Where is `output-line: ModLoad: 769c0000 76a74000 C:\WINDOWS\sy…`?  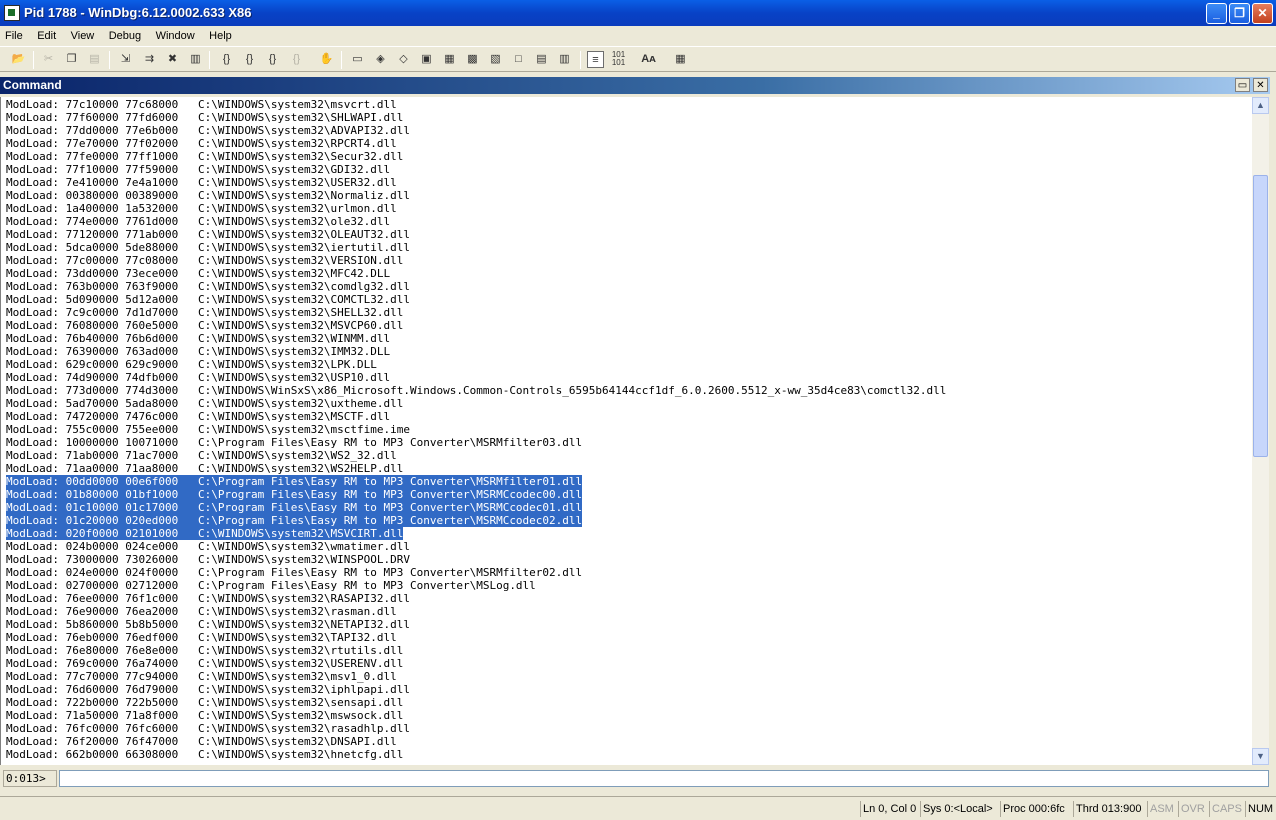 output-line: ModLoad: 769c0000 76a74000 C:\WINDOWS\sy… is located at coordinates (204, 663).